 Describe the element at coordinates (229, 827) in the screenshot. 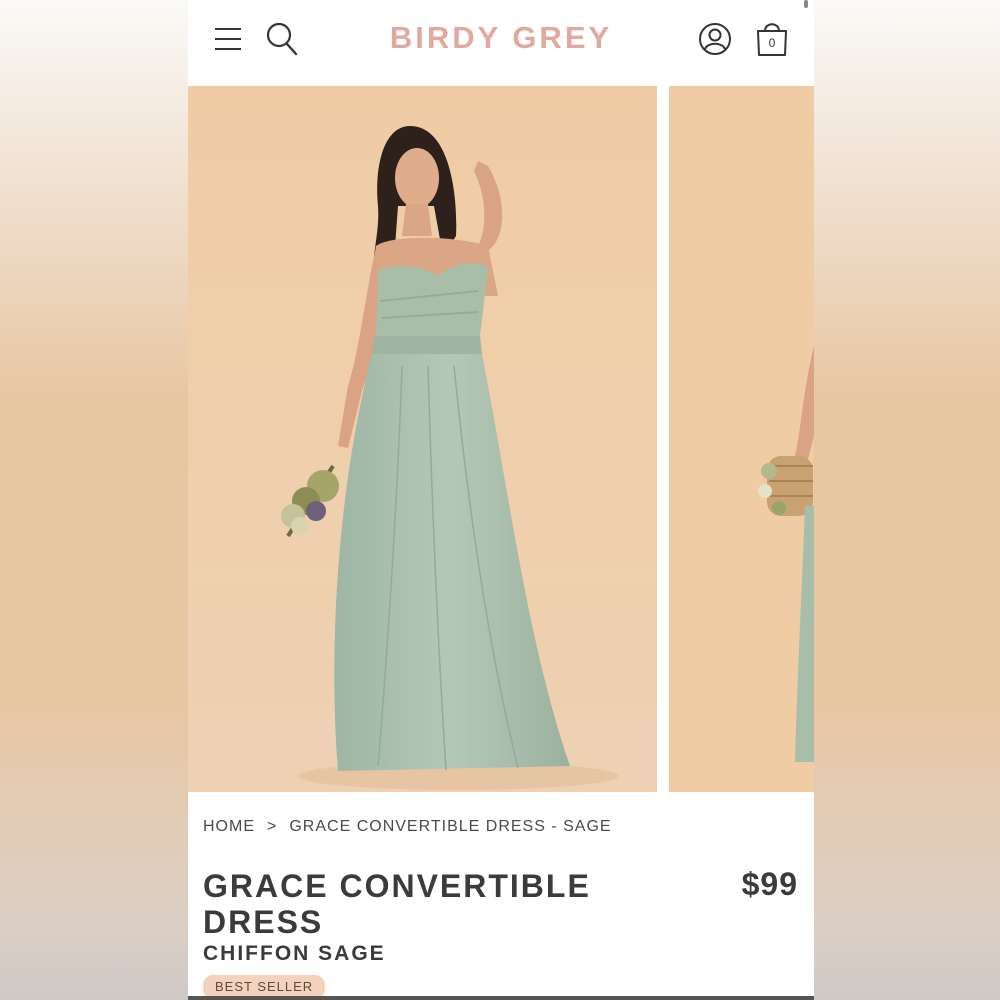

I see `breadcrumb-home-link: HOME` at that location.